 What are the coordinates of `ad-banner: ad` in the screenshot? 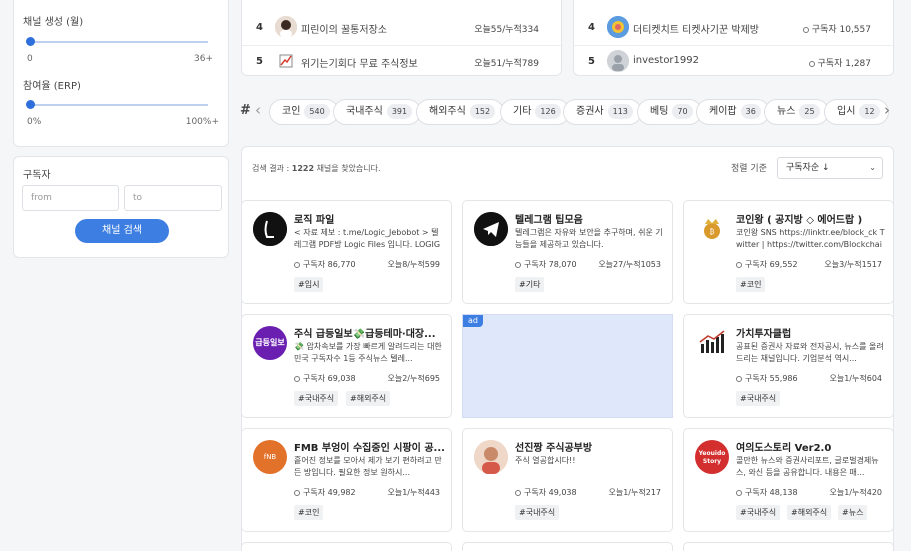 It's located at (567, 366).